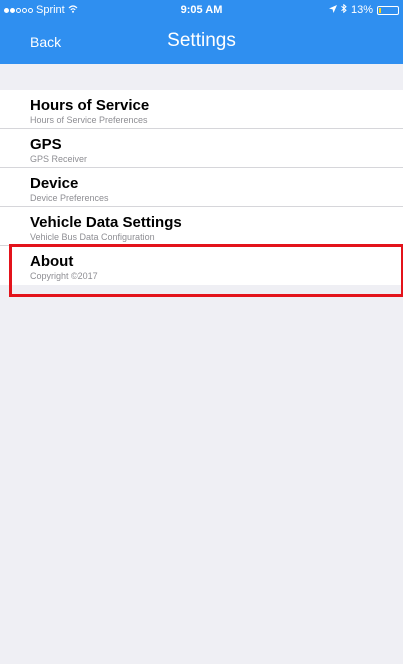 Image resolution: width=403 pixels, height=664 pixels. What do you see at coordinates (90, 105) in the screenshot?
I see `settings-item-title: Hours of Service` at bounding box center [90, 105].